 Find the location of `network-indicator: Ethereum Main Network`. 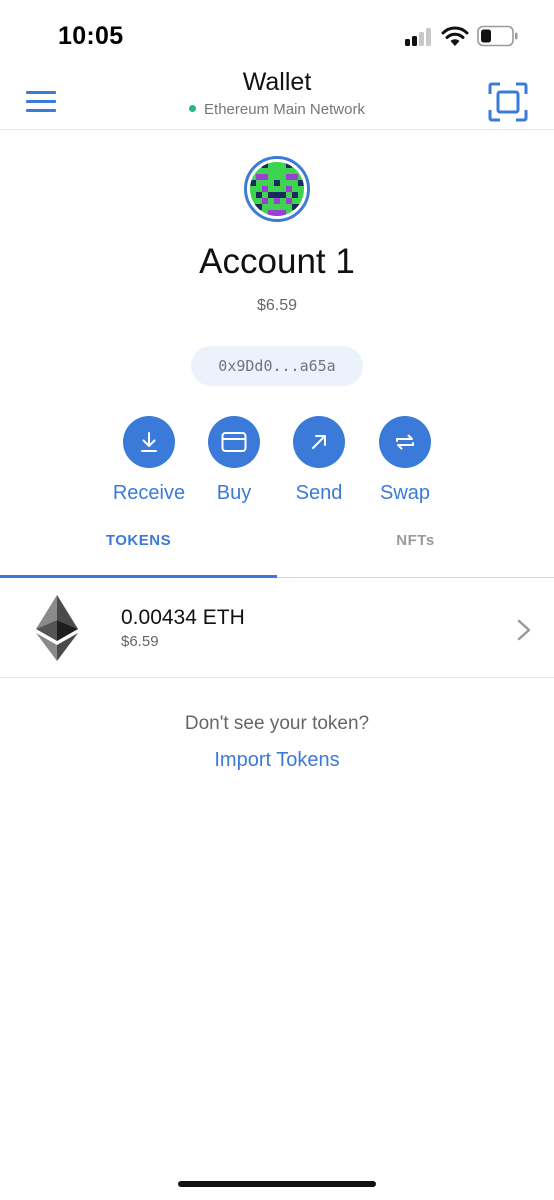

network-indicator: Ethereum Main Network is located at coordinates (277, 109).